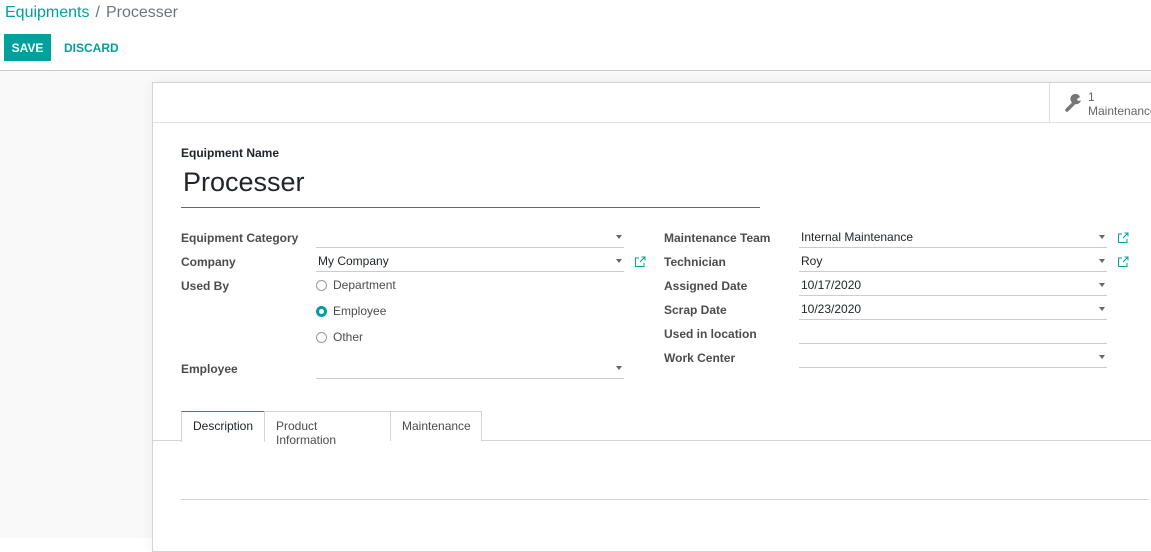 The height and width of the screenshot is (552, 1151). I want to click on radio-employee: Employee, so click(351, 311).